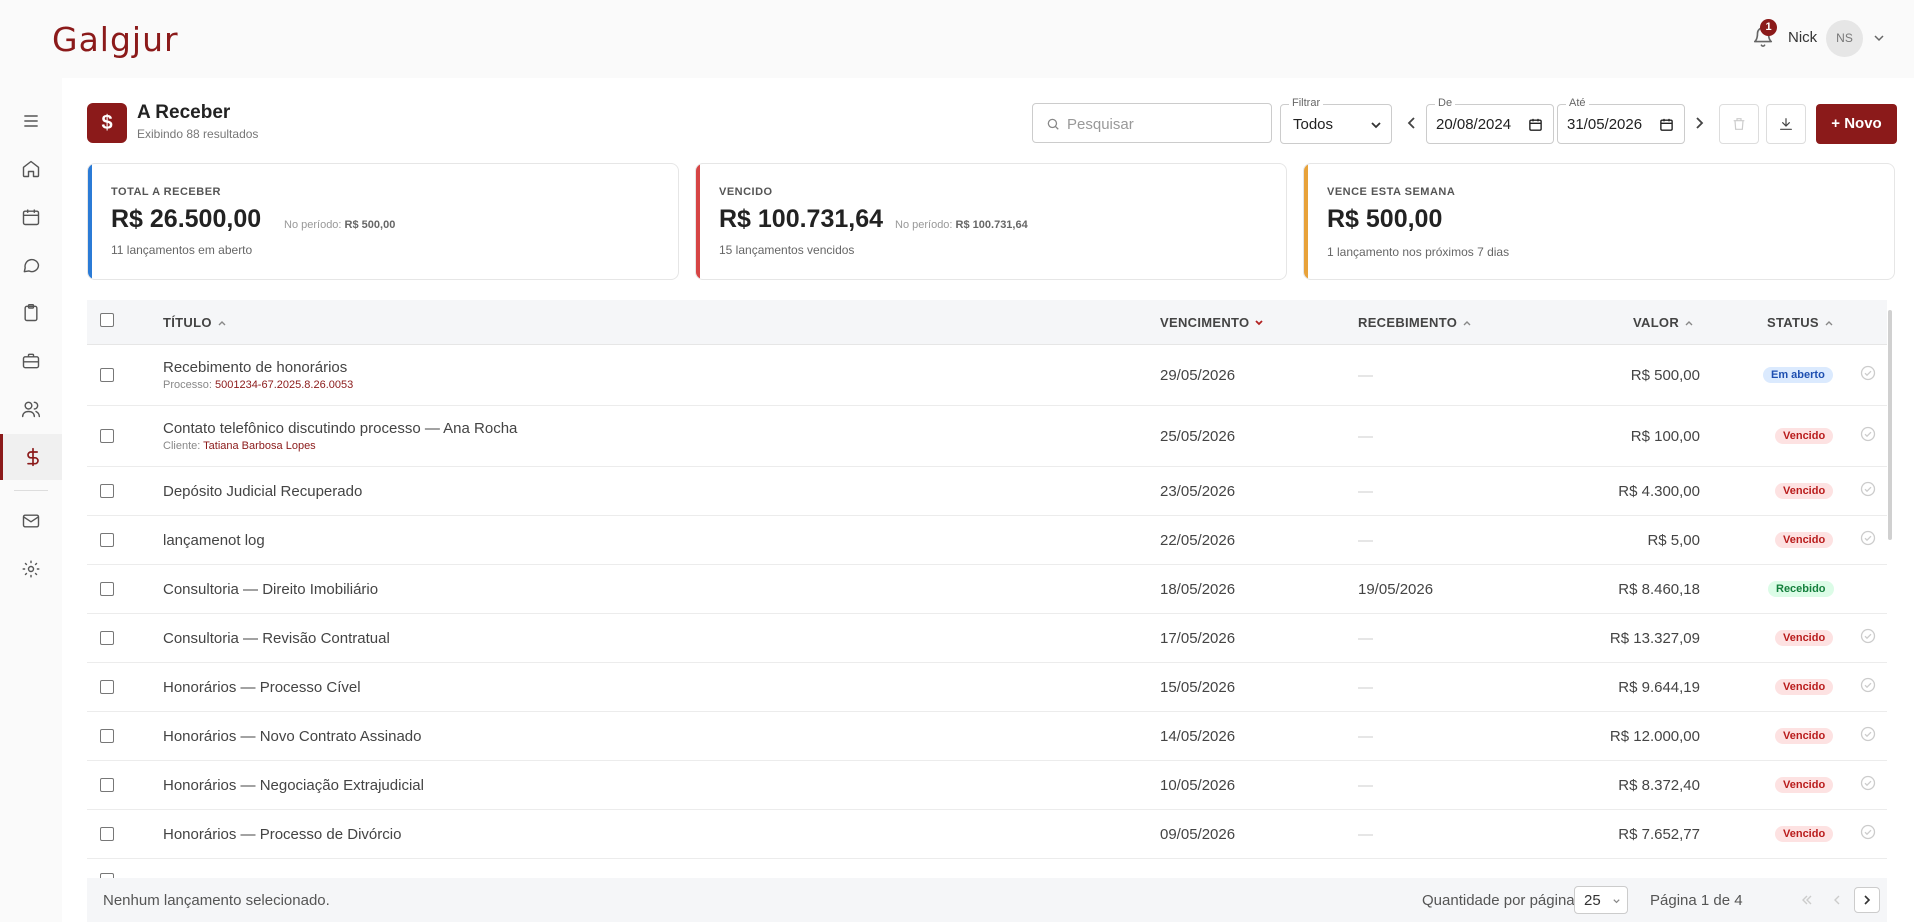 The width and height of the screenshot is (1914, 922). Describe the element at coordinates (1665, 375) in the screenshot. I see `row-value: R$ 500,00` at that location.